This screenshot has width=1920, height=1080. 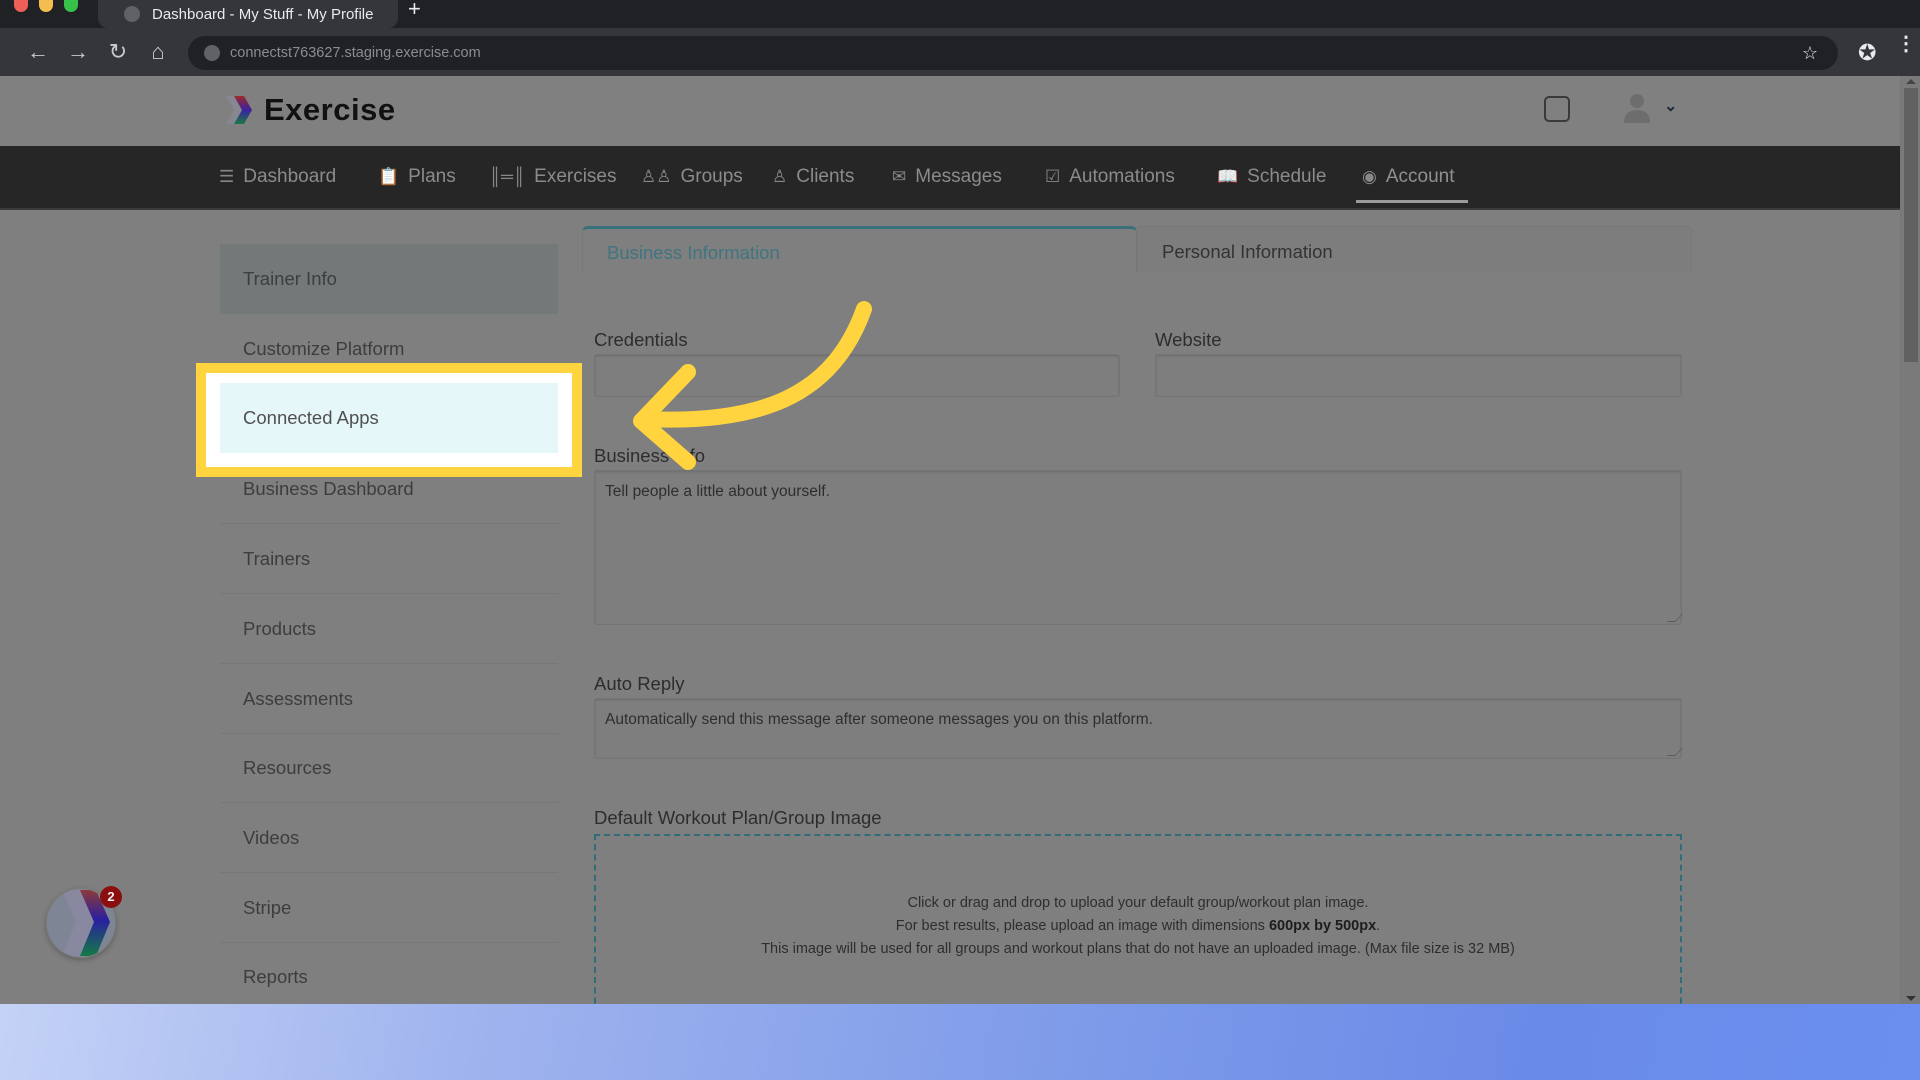 What do you see at coordinates (1414, 249) in the screenshot?
I see `tab-personal-information: Personal Information` at bounding box center [1414, 249].